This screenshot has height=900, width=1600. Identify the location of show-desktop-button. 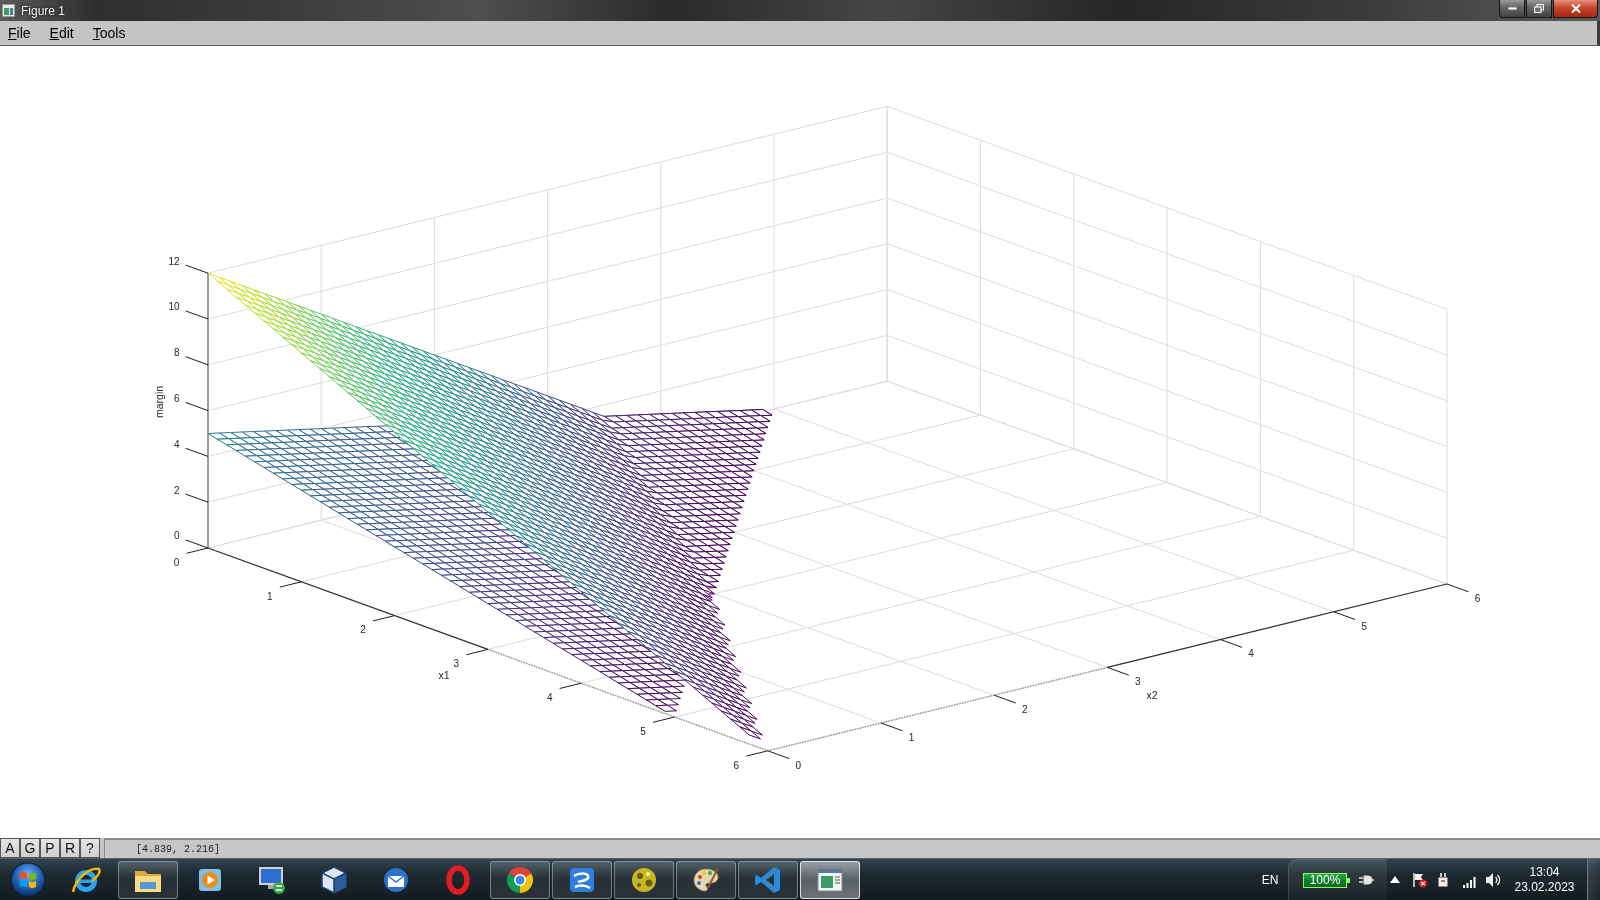
(1593, 879).